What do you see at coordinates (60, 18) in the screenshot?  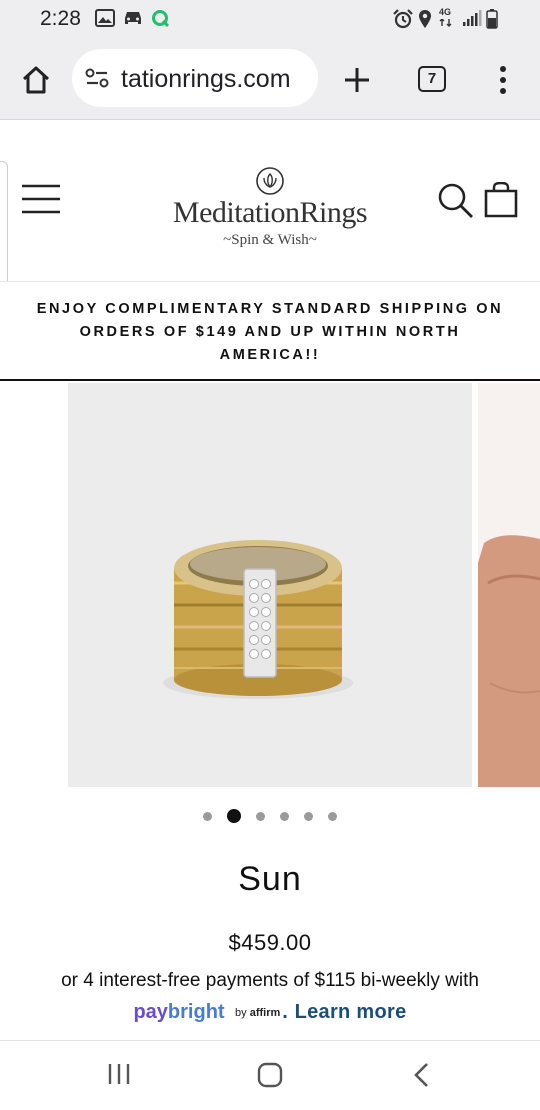 I see `status-time: 2:28` at bounding box center [60, 18].